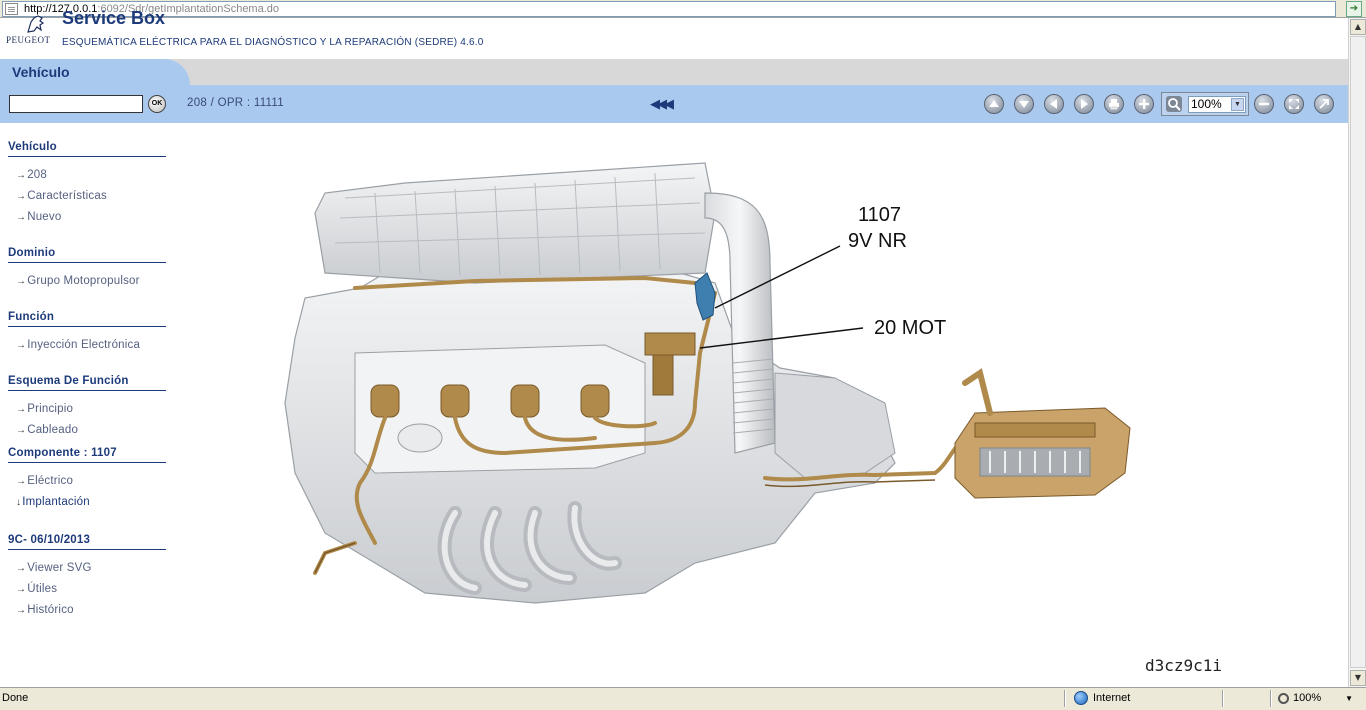 This screenshot has width=1366, height=710. I want to click on search-input, so click(76, 104).